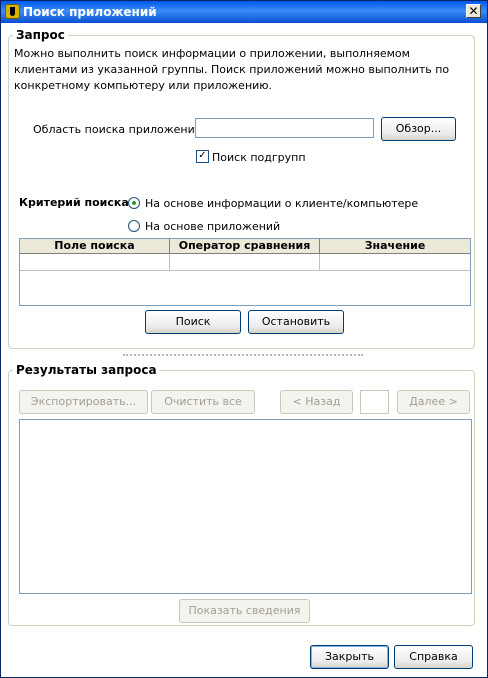 This screenshot has width=488, height=678. Describe the element at coordinates (40, 35) in the screenshot. I see `query-group-title: Запрос` at that location.